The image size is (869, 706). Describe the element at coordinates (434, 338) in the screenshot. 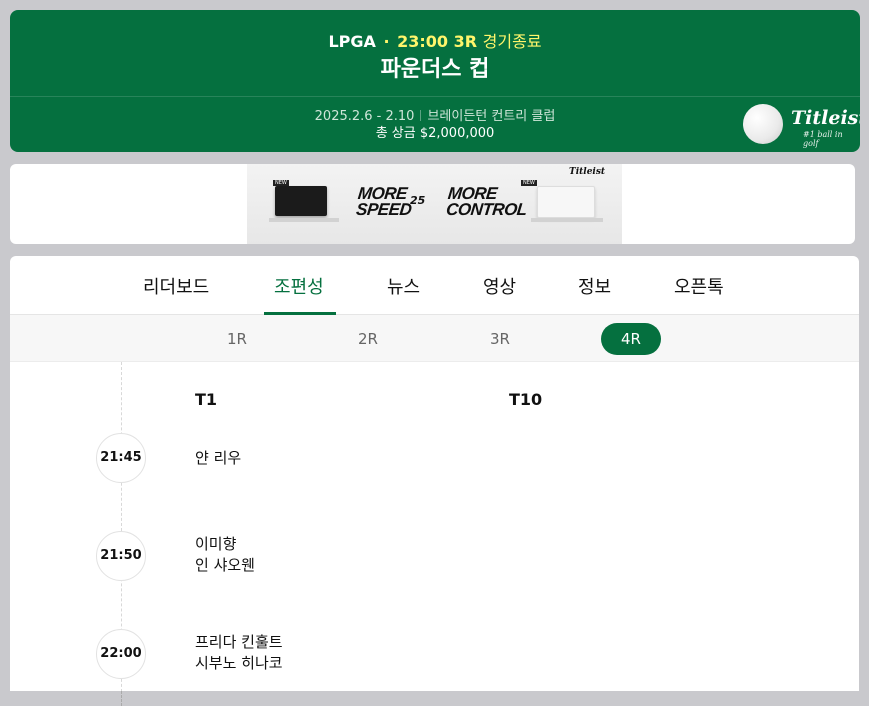

I see `round-selector: 1R 2R 3R 4R` at that location.